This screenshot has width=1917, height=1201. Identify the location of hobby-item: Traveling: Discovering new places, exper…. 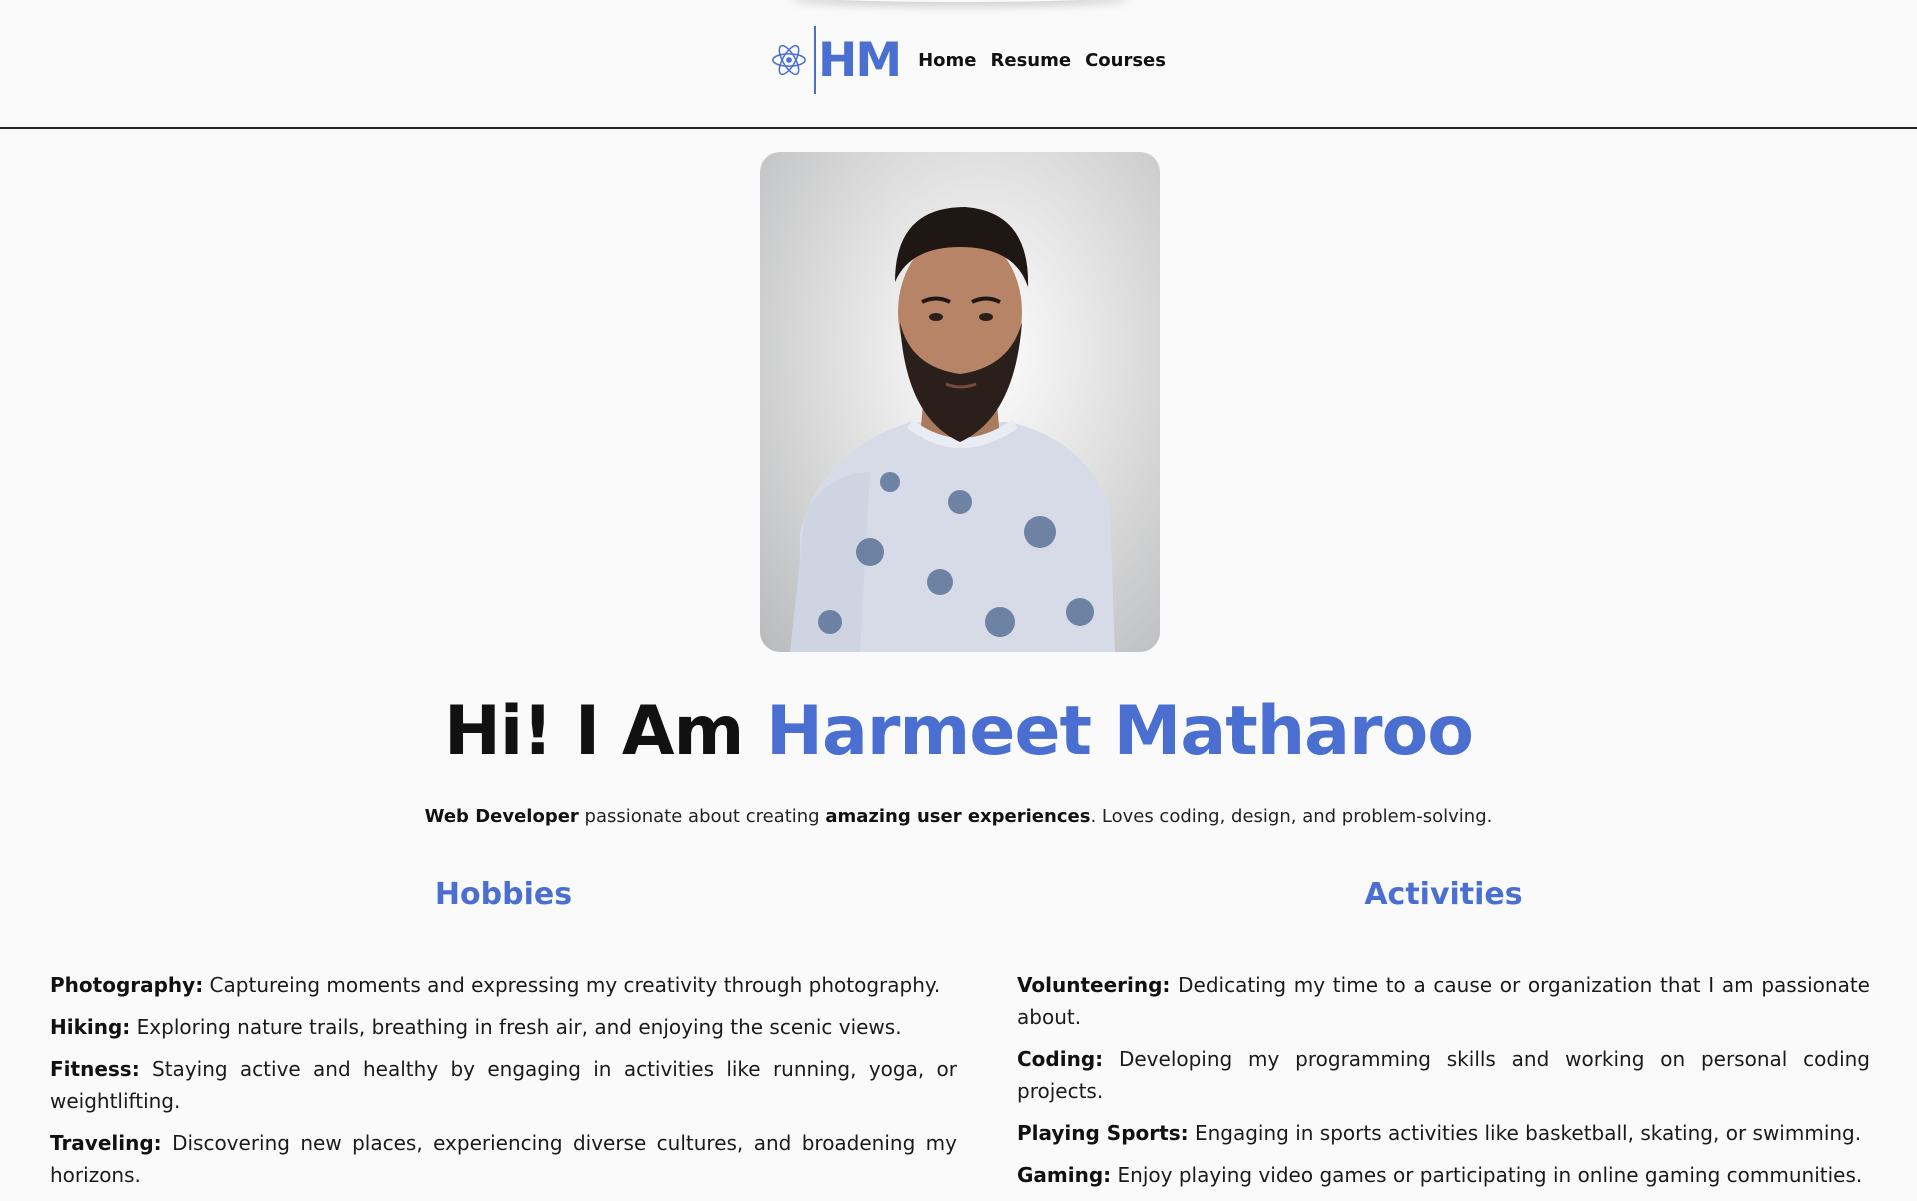
(503, 1159).